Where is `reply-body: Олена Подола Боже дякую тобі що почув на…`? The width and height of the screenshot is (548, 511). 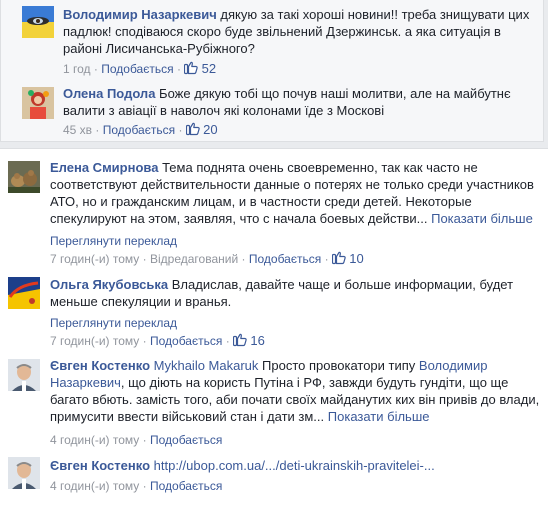
reply-body: Олена Подола Боже дякую тобі що почув на… is located at coordinates (298, 102).